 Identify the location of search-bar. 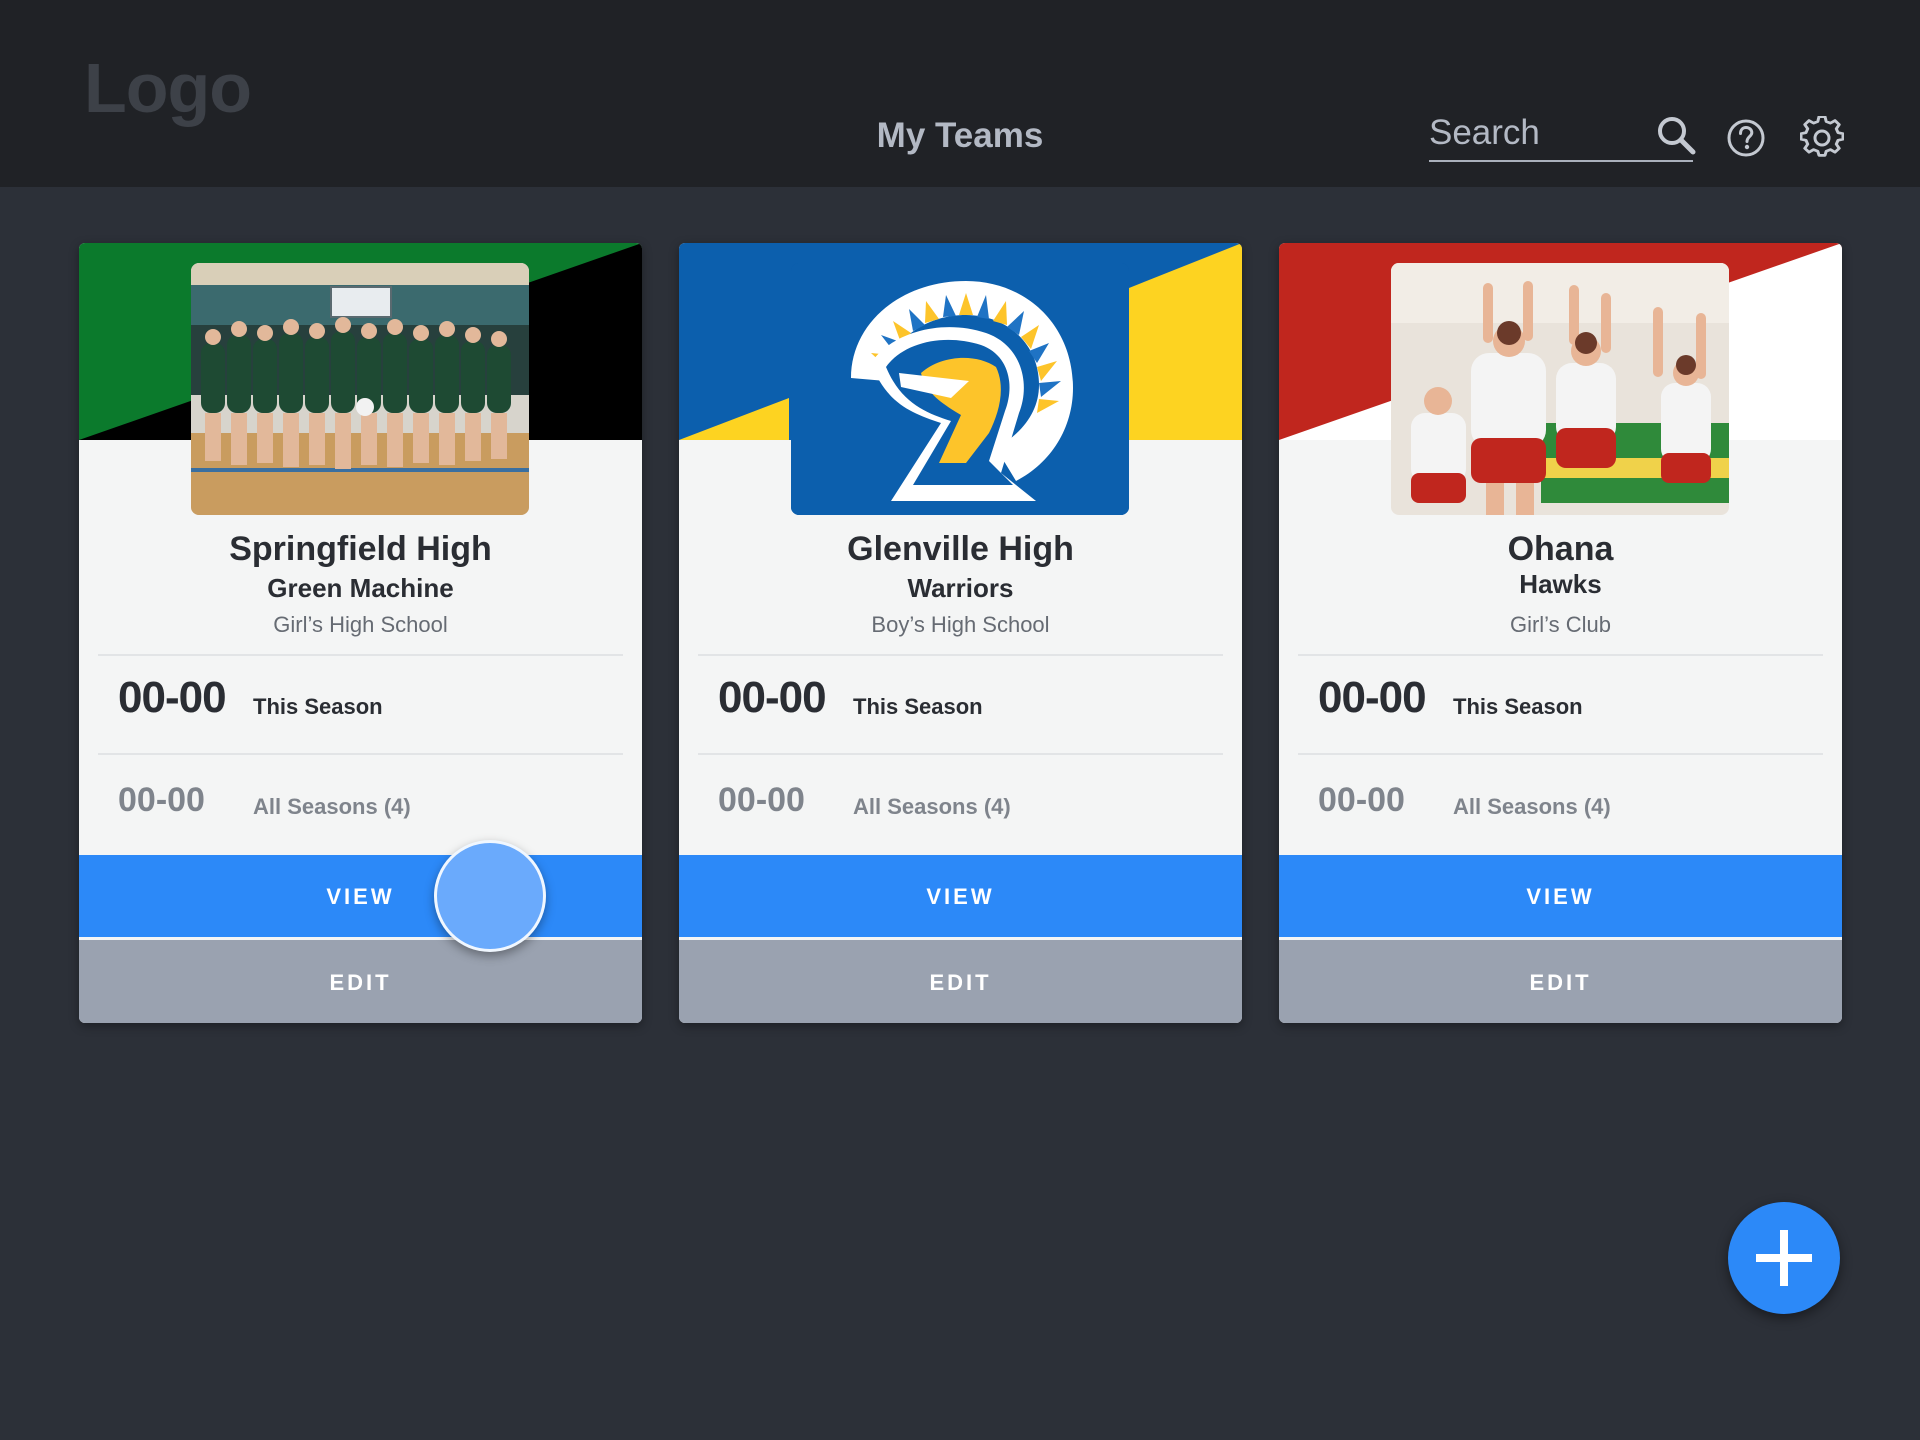
(1562, 135).